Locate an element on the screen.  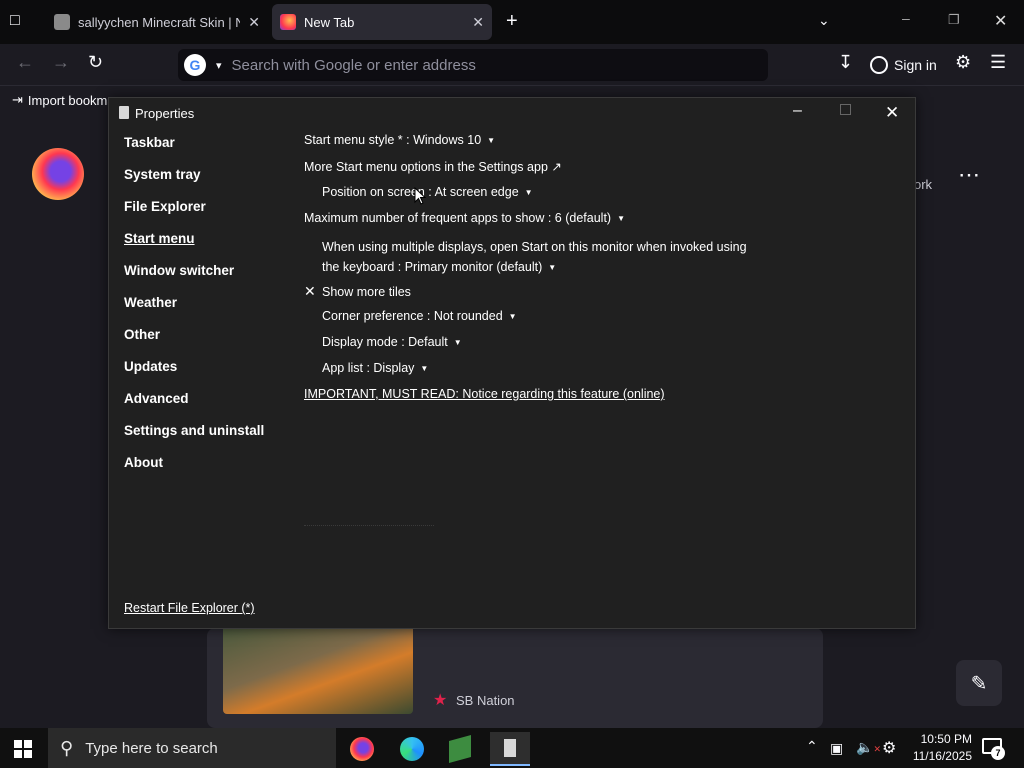
windows-start-button is located at coordinates (23, 749).